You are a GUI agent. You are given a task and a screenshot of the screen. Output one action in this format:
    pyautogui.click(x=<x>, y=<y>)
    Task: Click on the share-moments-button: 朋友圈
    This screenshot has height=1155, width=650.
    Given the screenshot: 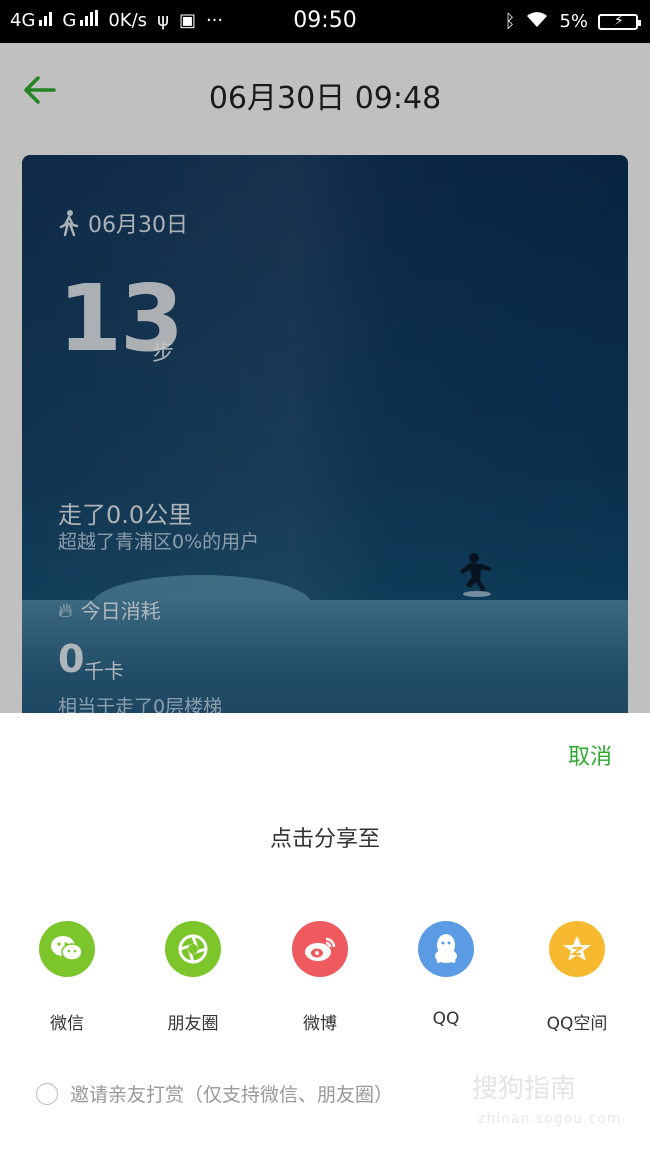 What is the action you would take?
    pyautogui.click(x=193, y=977)
    